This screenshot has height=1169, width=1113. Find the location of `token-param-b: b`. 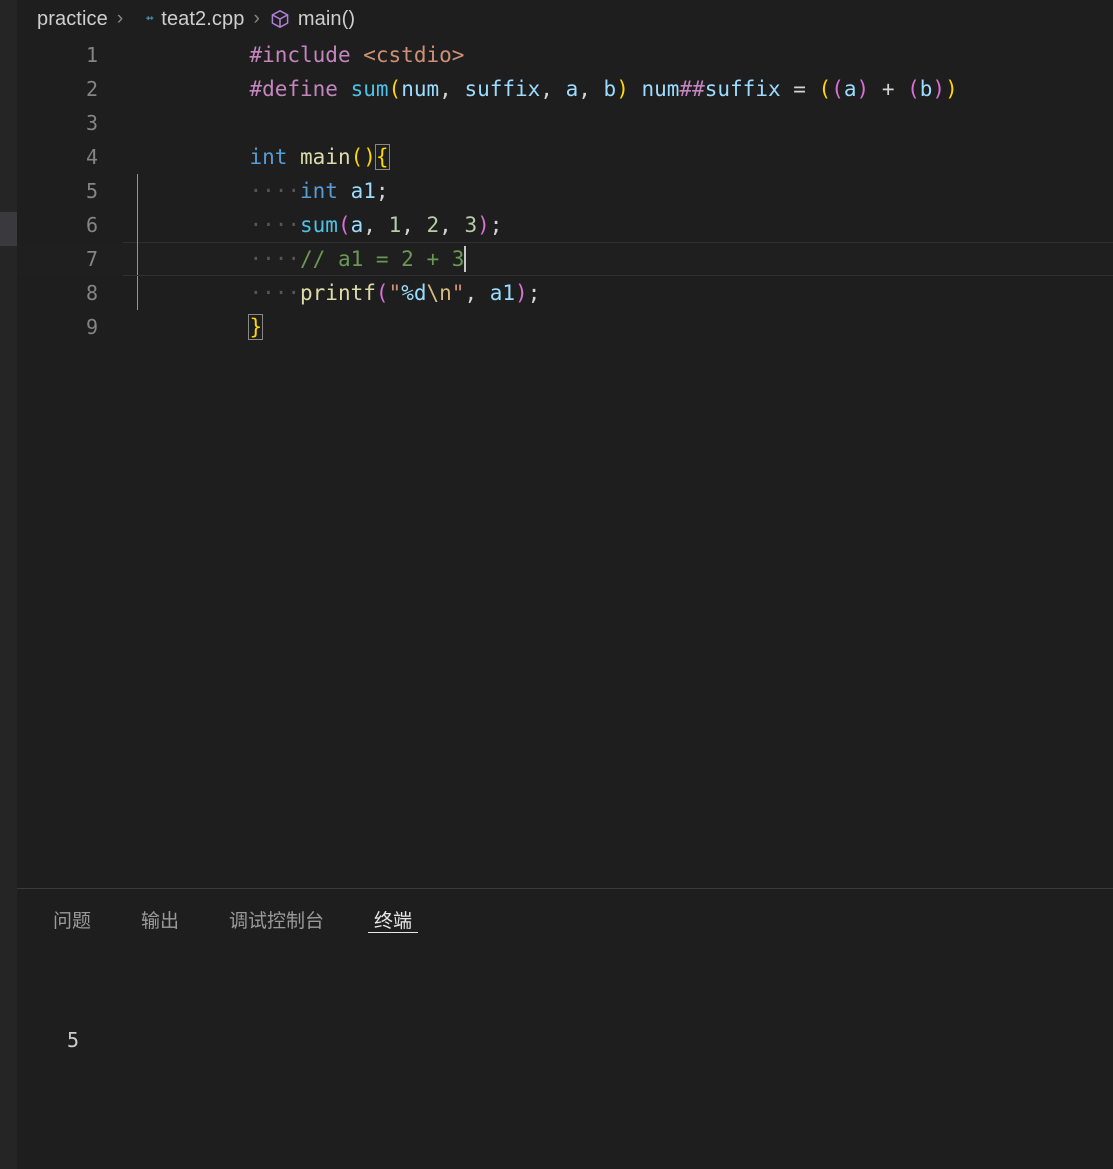

token-param-b: b is located at coordinates (610, 89).